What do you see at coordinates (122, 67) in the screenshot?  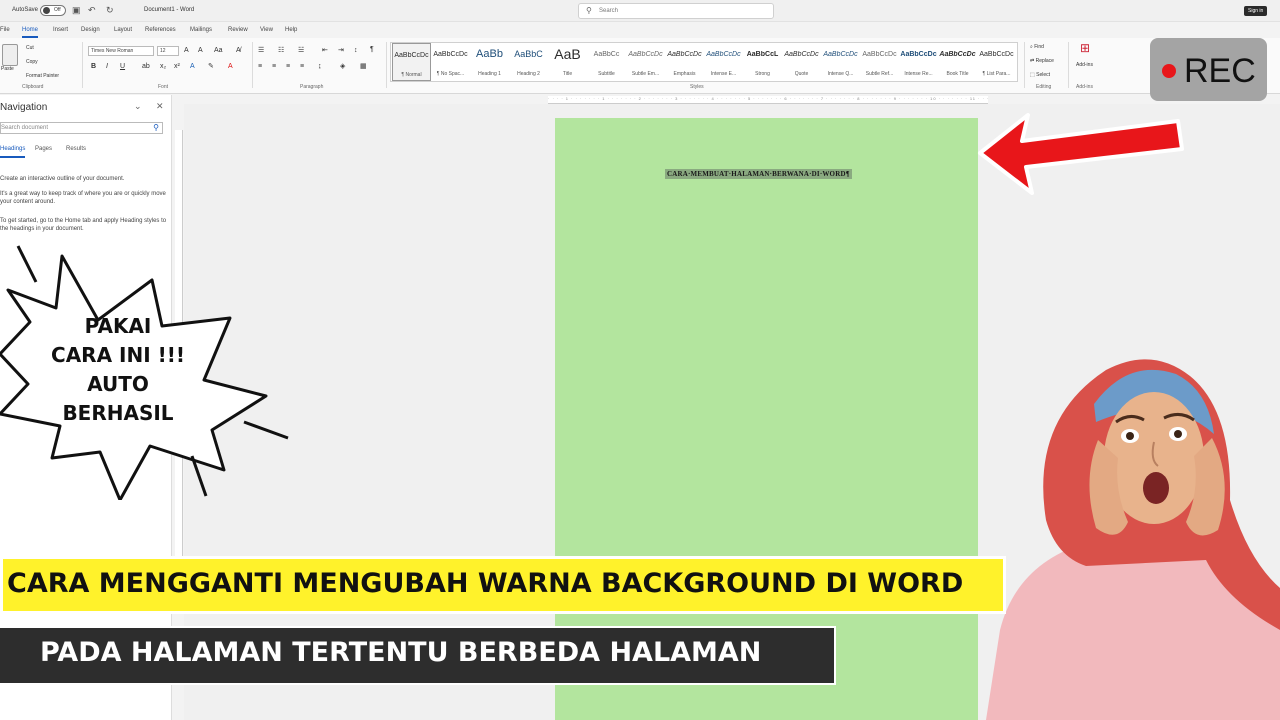 I see `underline-icon: U` at bounding box center [122, 67].